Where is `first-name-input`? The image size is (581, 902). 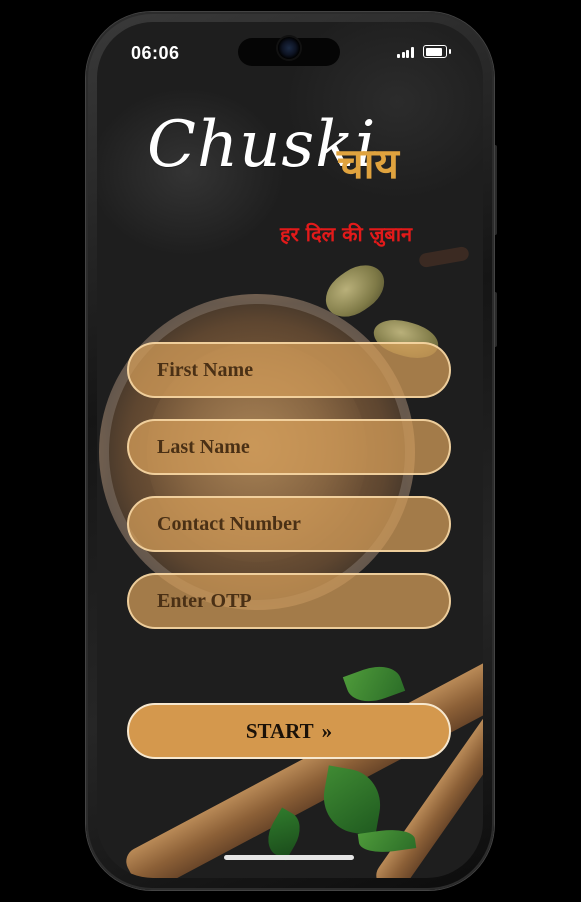
first-name-input is located at coordinates (289, 370).